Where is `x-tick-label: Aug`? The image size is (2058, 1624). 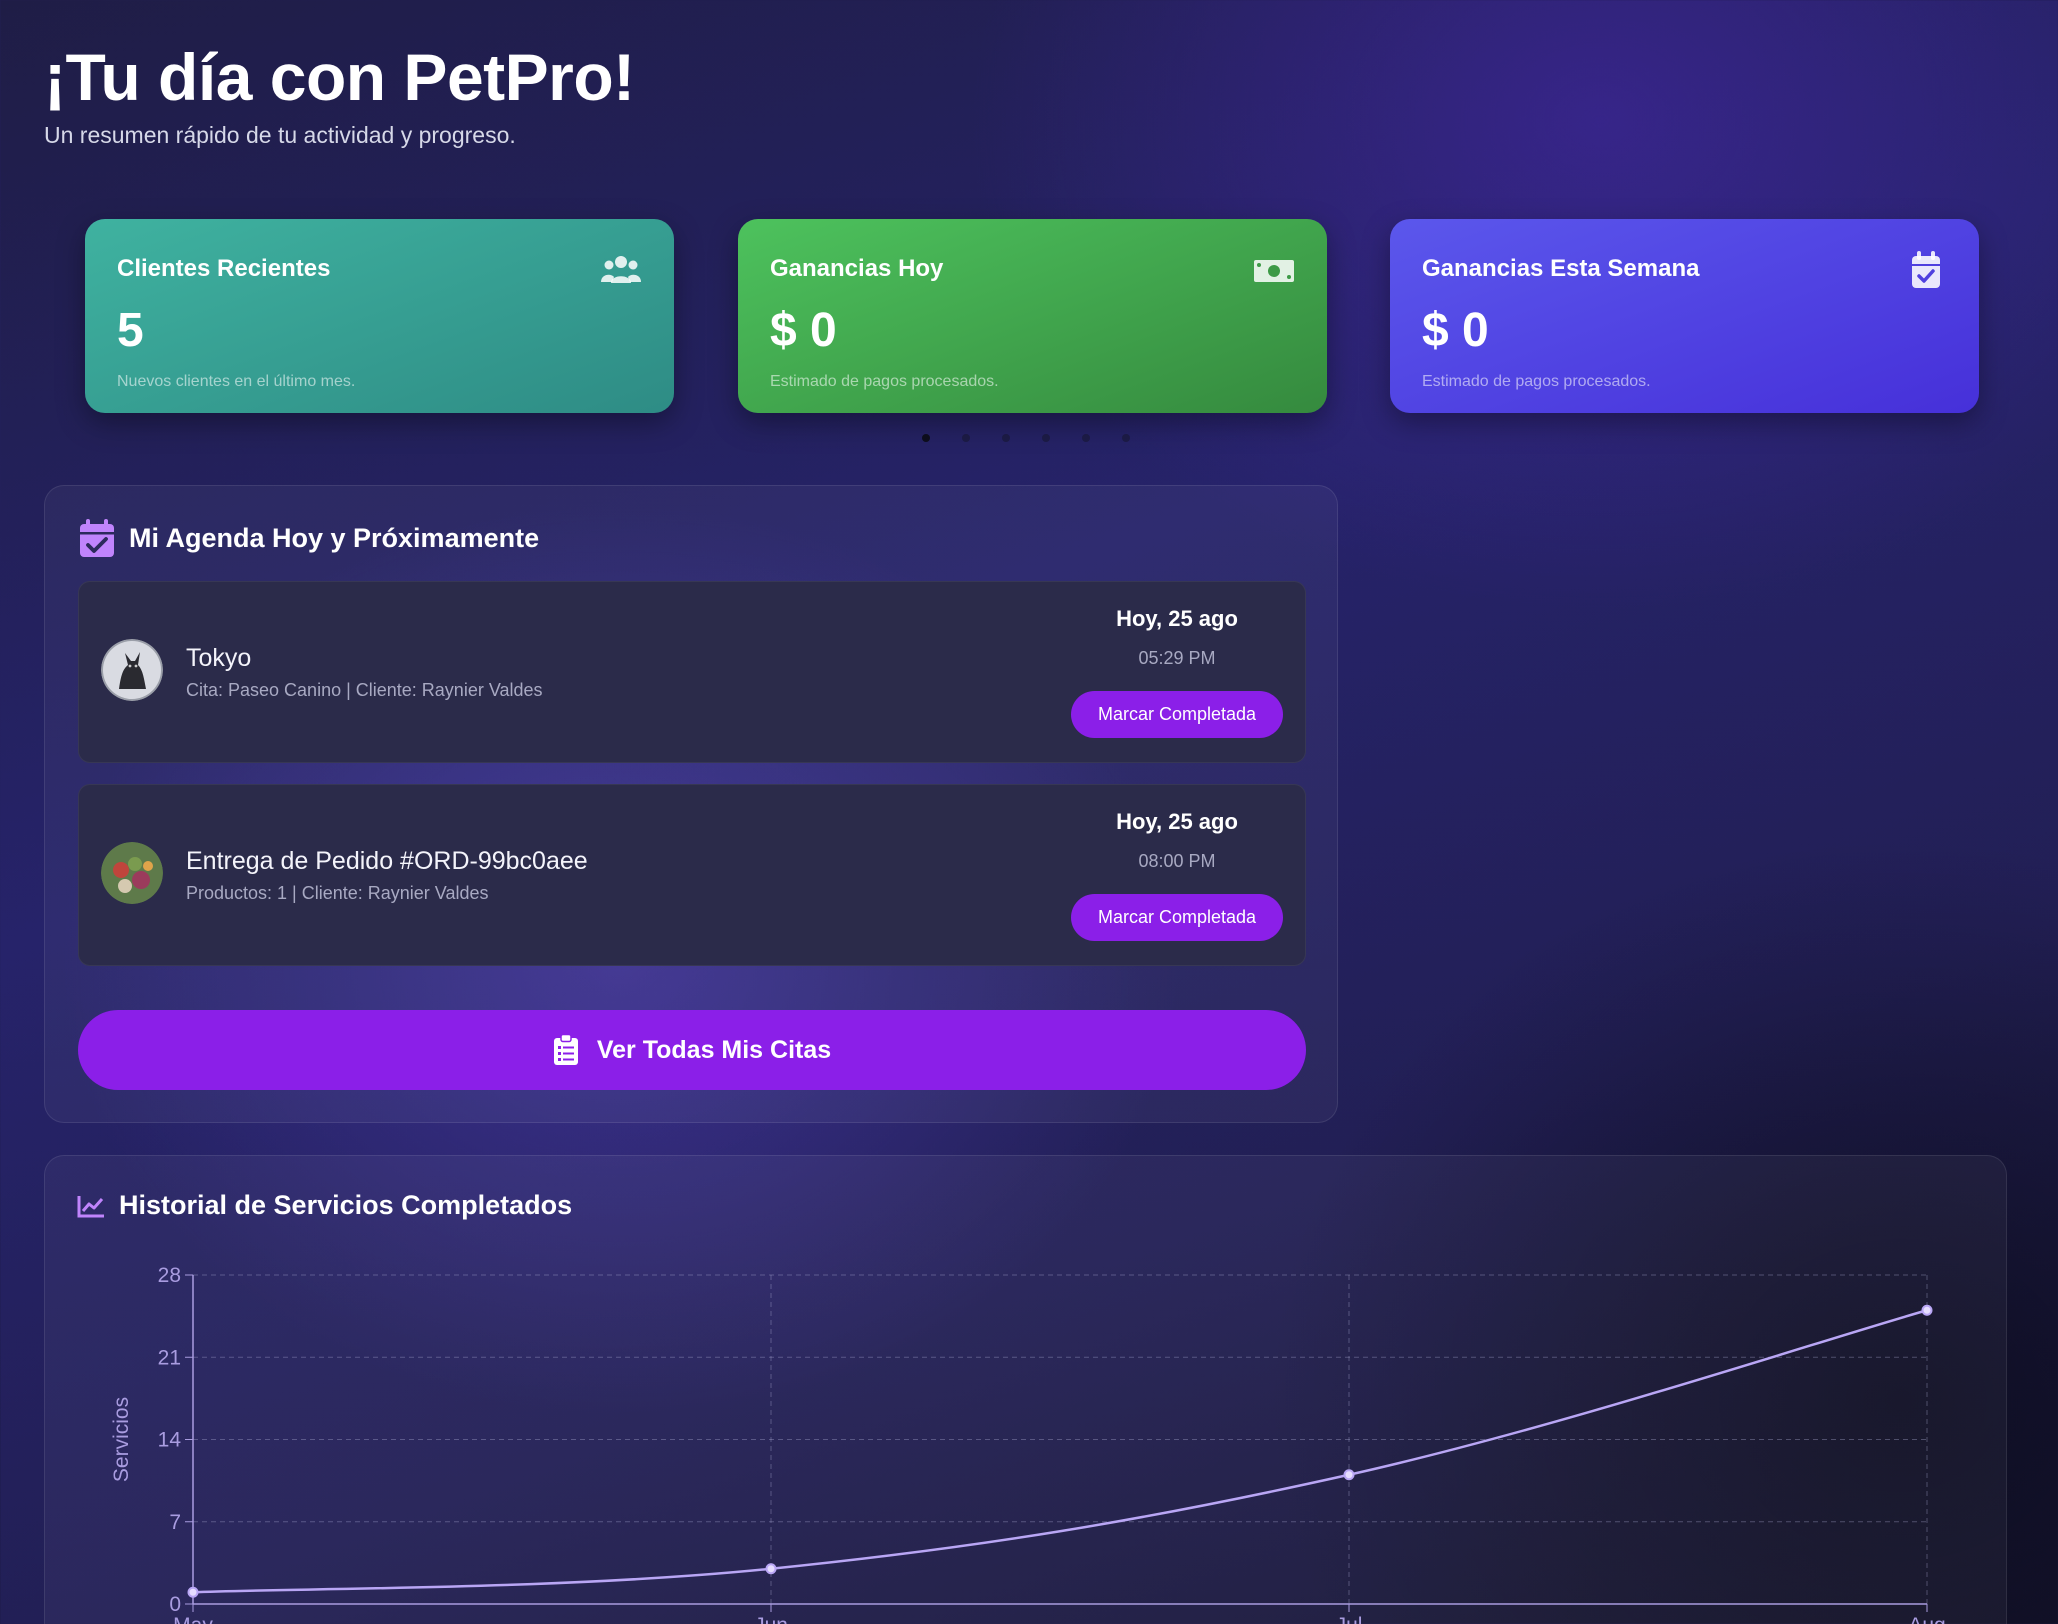
x-tick-label: Aug is located at coordinates (1926, 1619).